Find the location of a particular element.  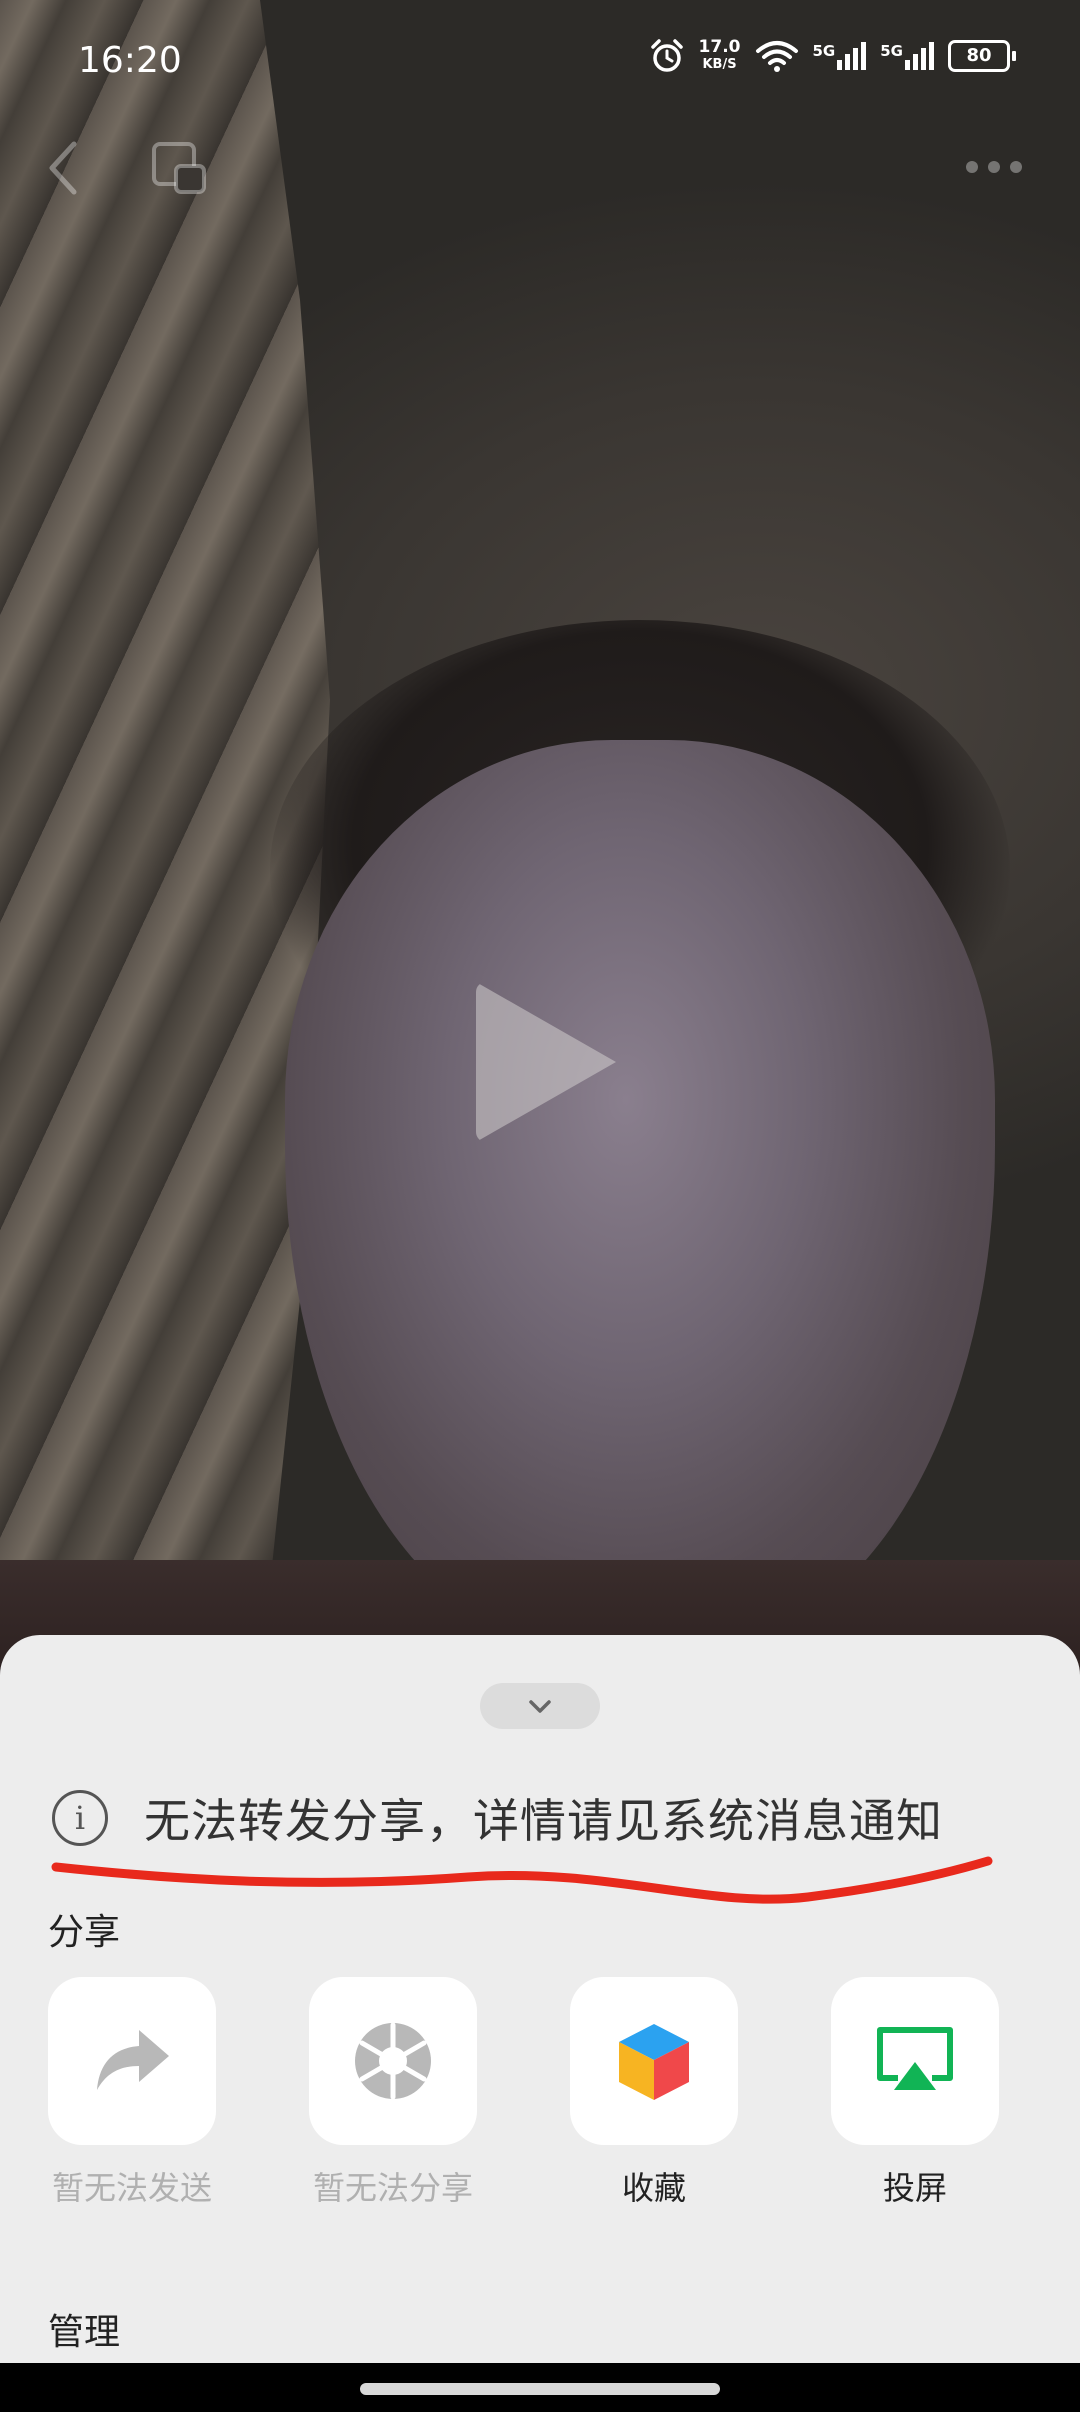

network-speed-unit: KB/S is located at coordinates (719, 64).